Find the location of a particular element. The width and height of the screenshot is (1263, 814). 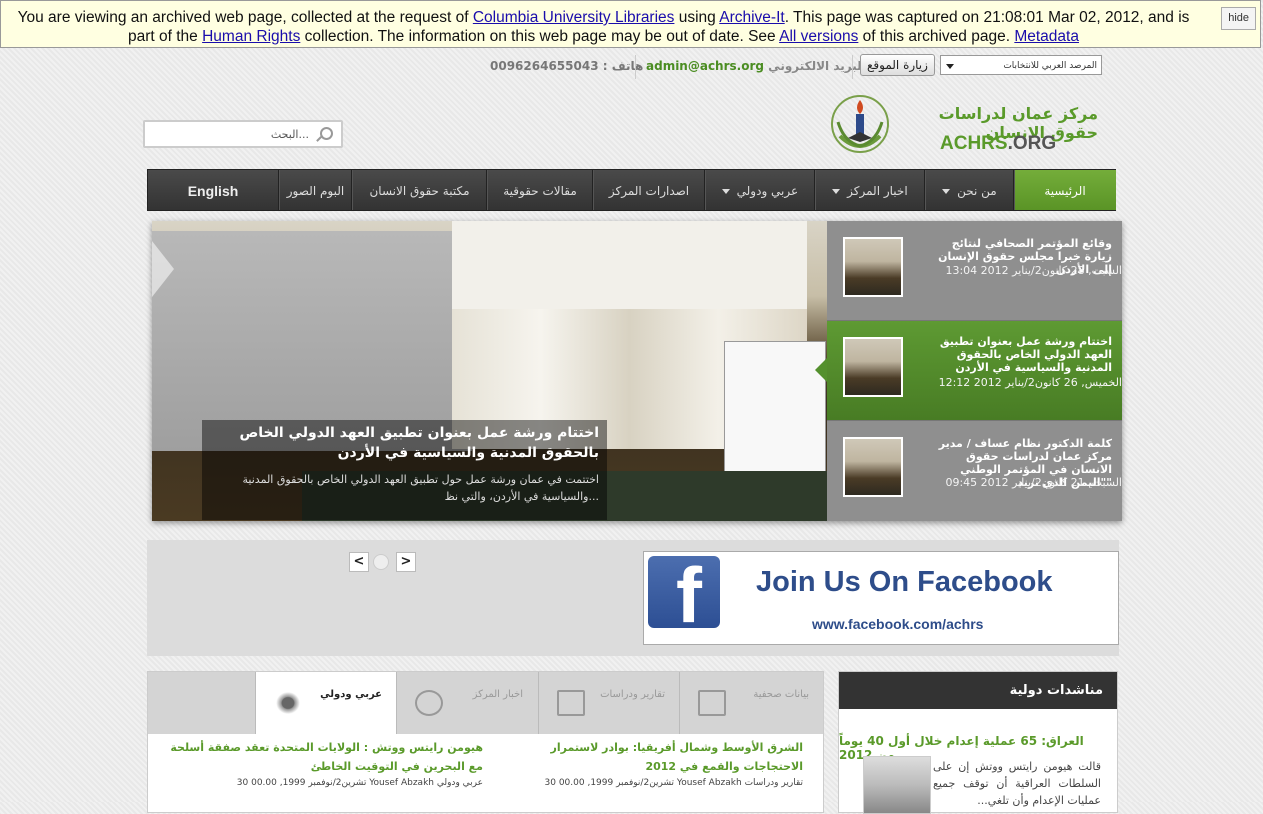

nav-item-label: عربي ودولي is located at coordinates (767, 191).